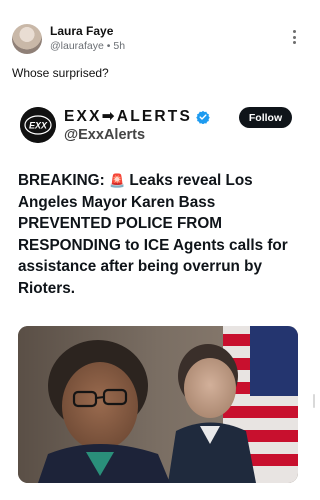  I want to click on author-handle-time: @laurafaye • 5h, so click(88, 46).